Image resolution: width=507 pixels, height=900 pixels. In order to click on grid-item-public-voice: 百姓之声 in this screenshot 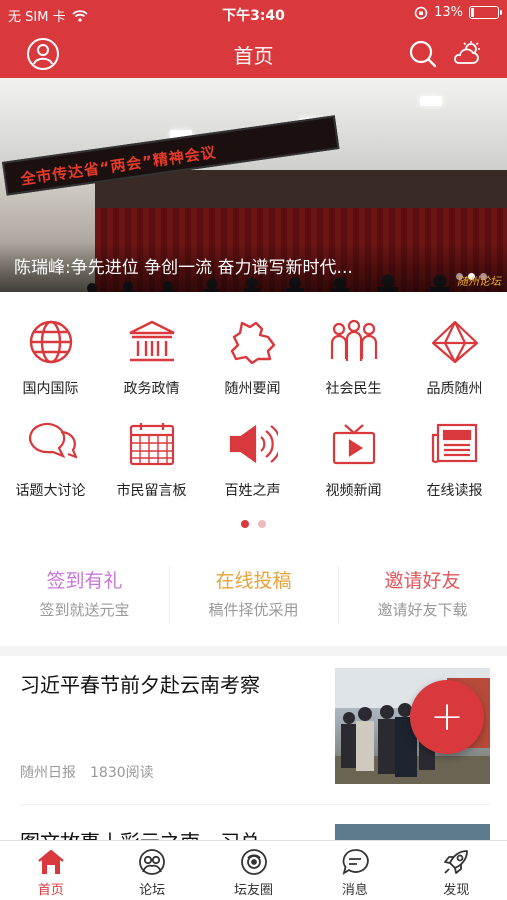, I will do `click(252, 457)`.